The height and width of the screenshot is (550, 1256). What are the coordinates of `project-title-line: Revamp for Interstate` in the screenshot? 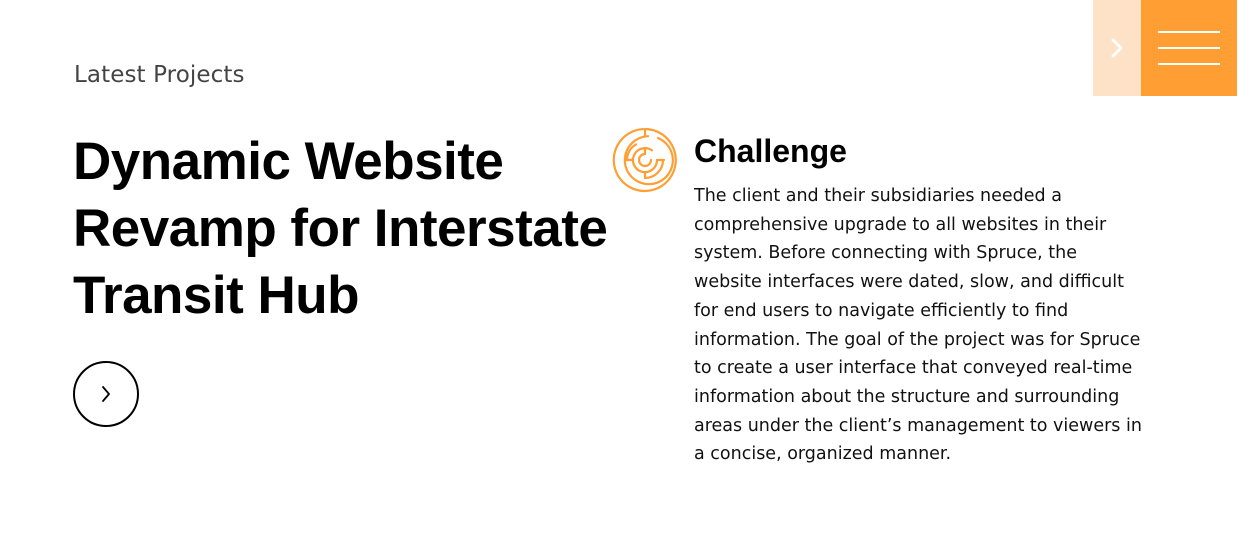 It's located at (340, 228).